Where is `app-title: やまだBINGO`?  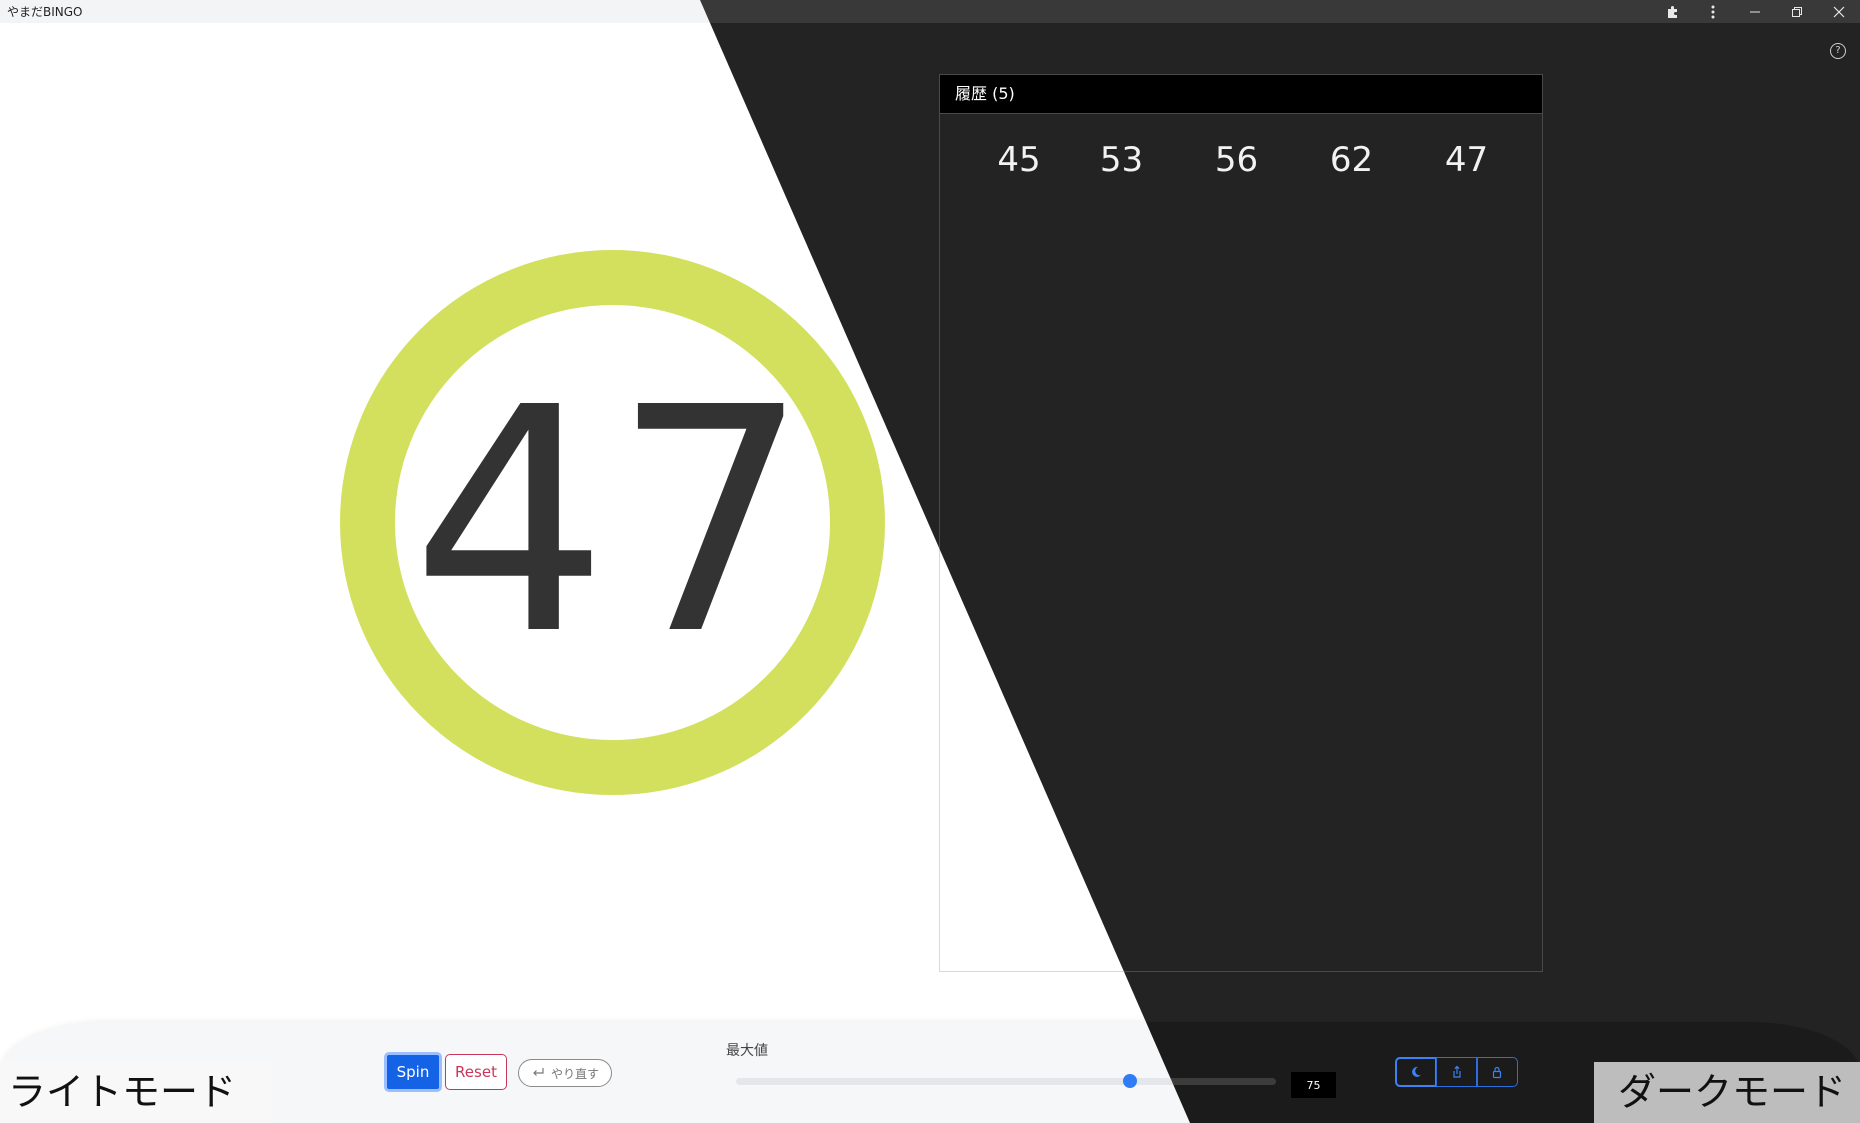 app-title: やまだBINGO is located at coordinates (45, 12).